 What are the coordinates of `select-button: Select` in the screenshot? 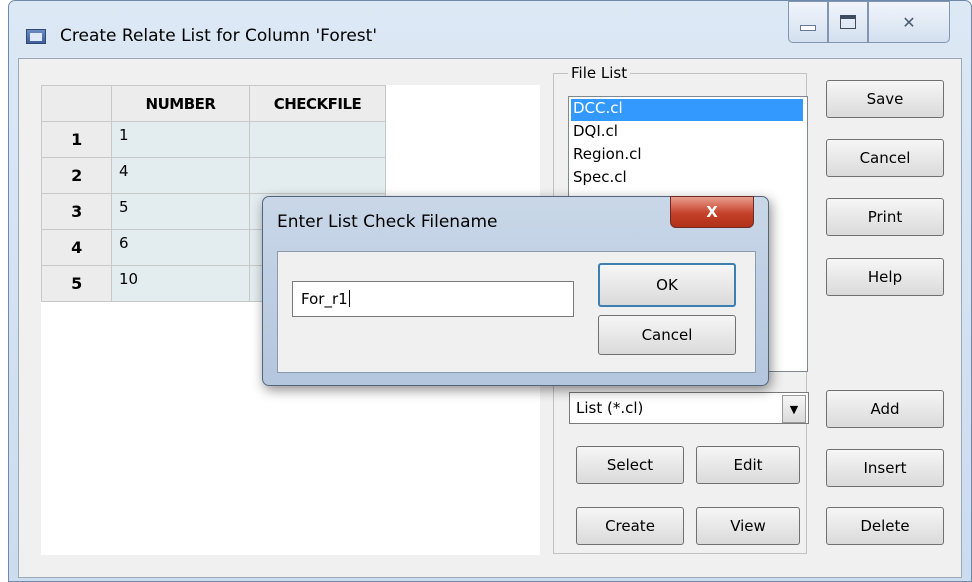 It's located at (630, 465).